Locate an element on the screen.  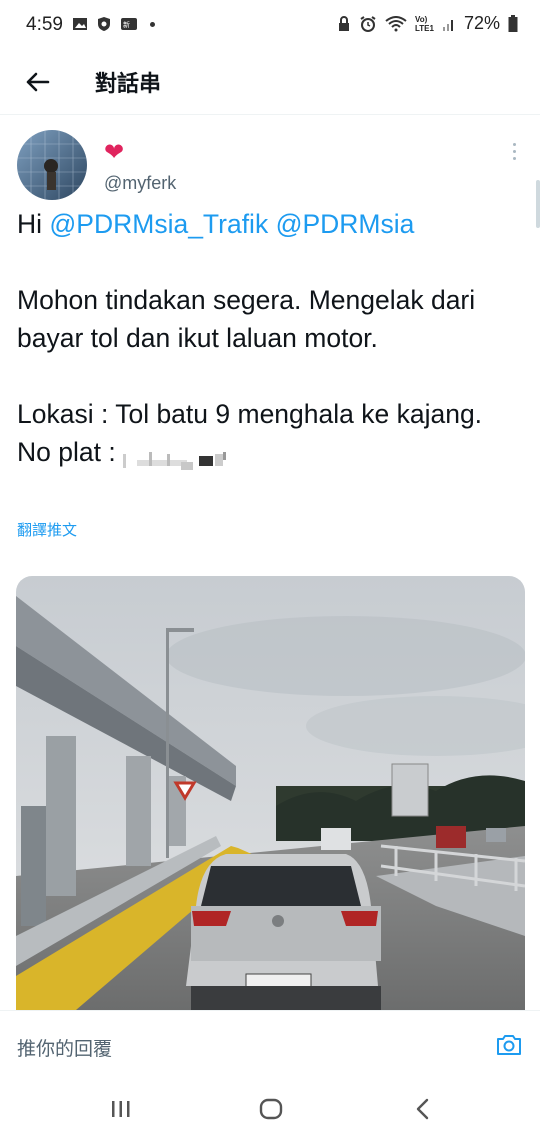
mention-link: @PDRMsia is located at coordinates (345, 224).